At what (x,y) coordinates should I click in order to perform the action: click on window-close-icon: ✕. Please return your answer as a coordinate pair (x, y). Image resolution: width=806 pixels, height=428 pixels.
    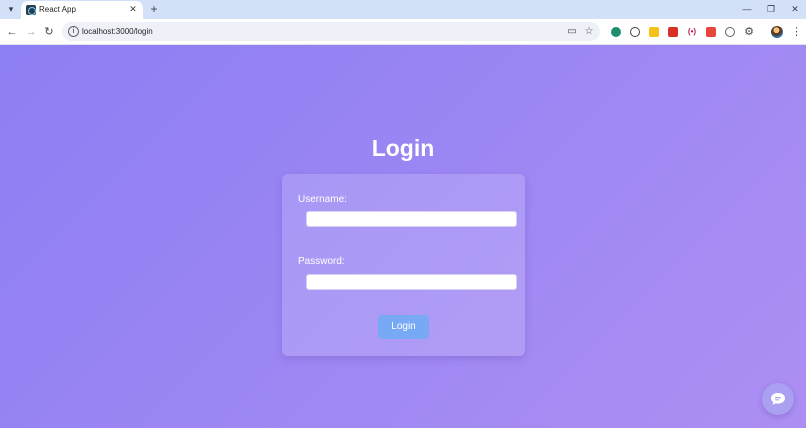
    Looking at the image, I should click on (795, 9).